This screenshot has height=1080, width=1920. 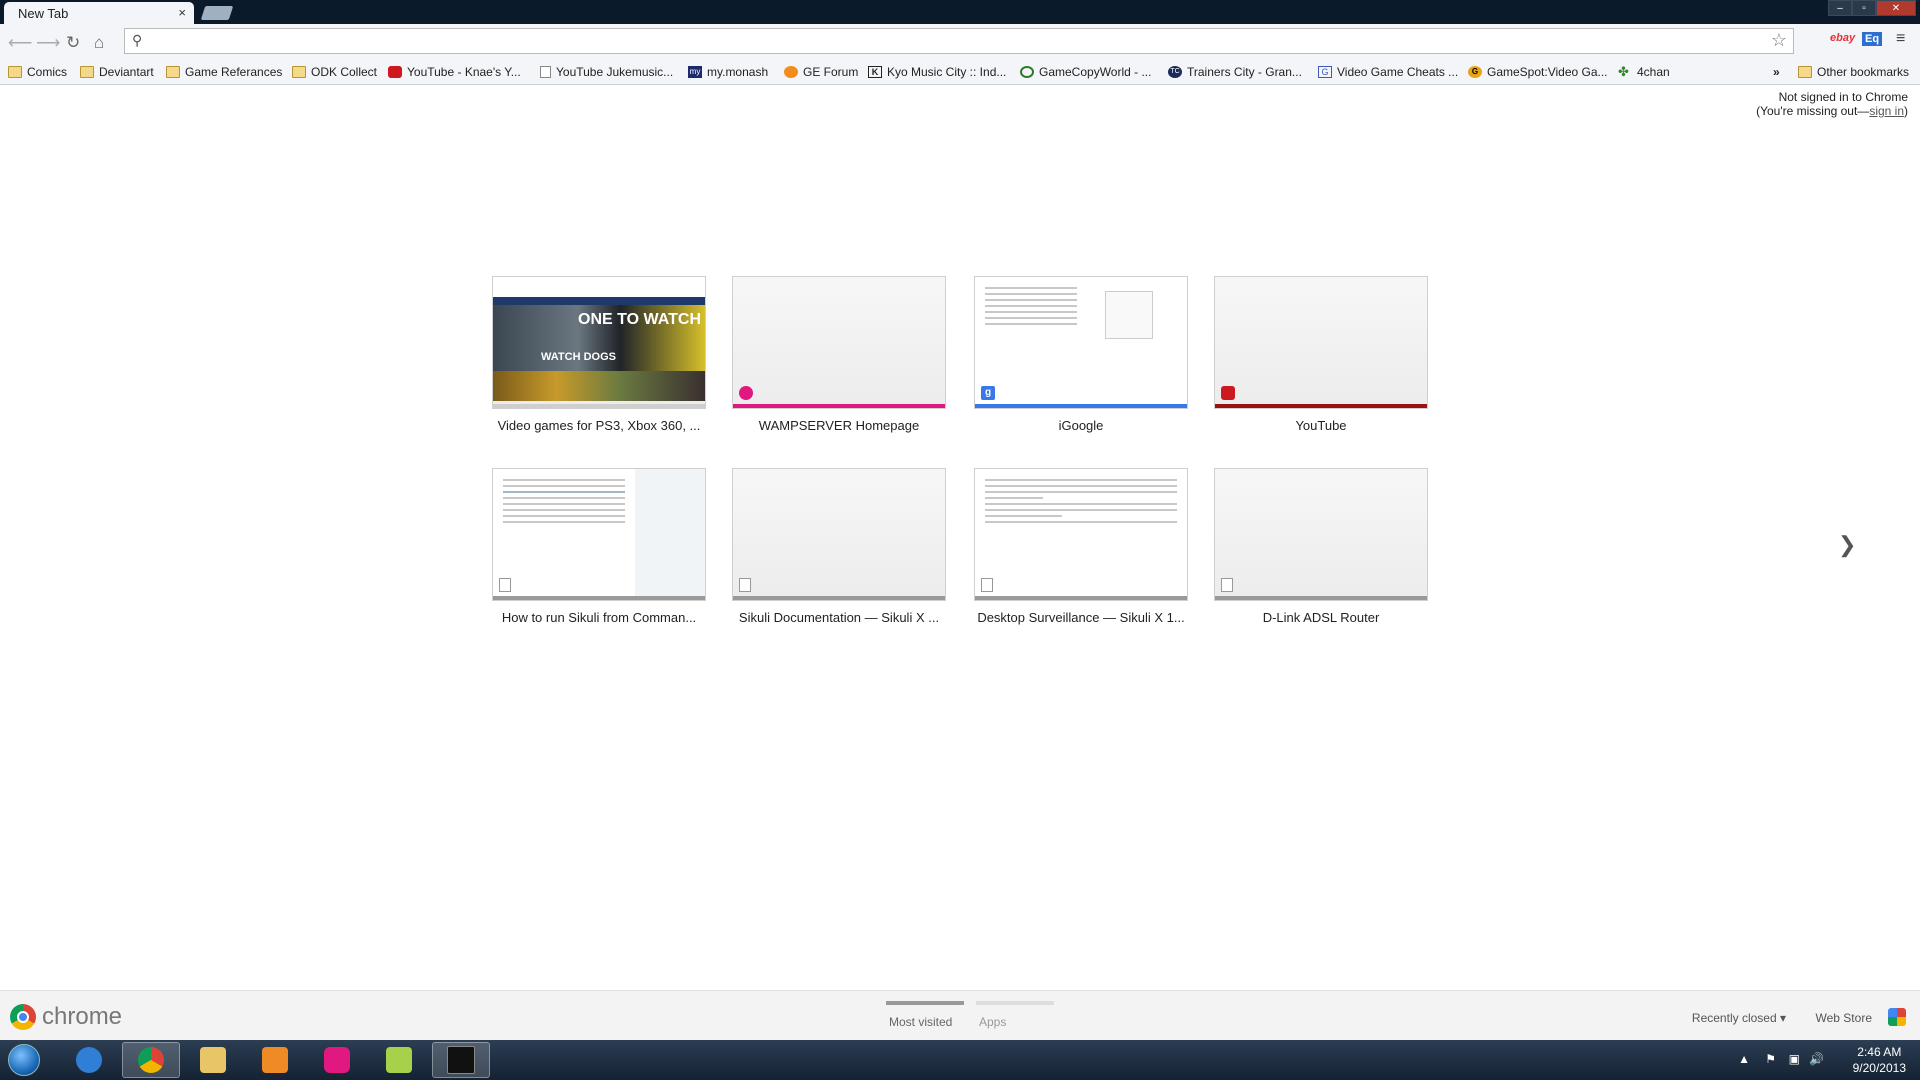 What do you see at coordinates (23, 1017) in the screenshot?
I see `chrome-logo-icon` at bounding box center [23, 1017].